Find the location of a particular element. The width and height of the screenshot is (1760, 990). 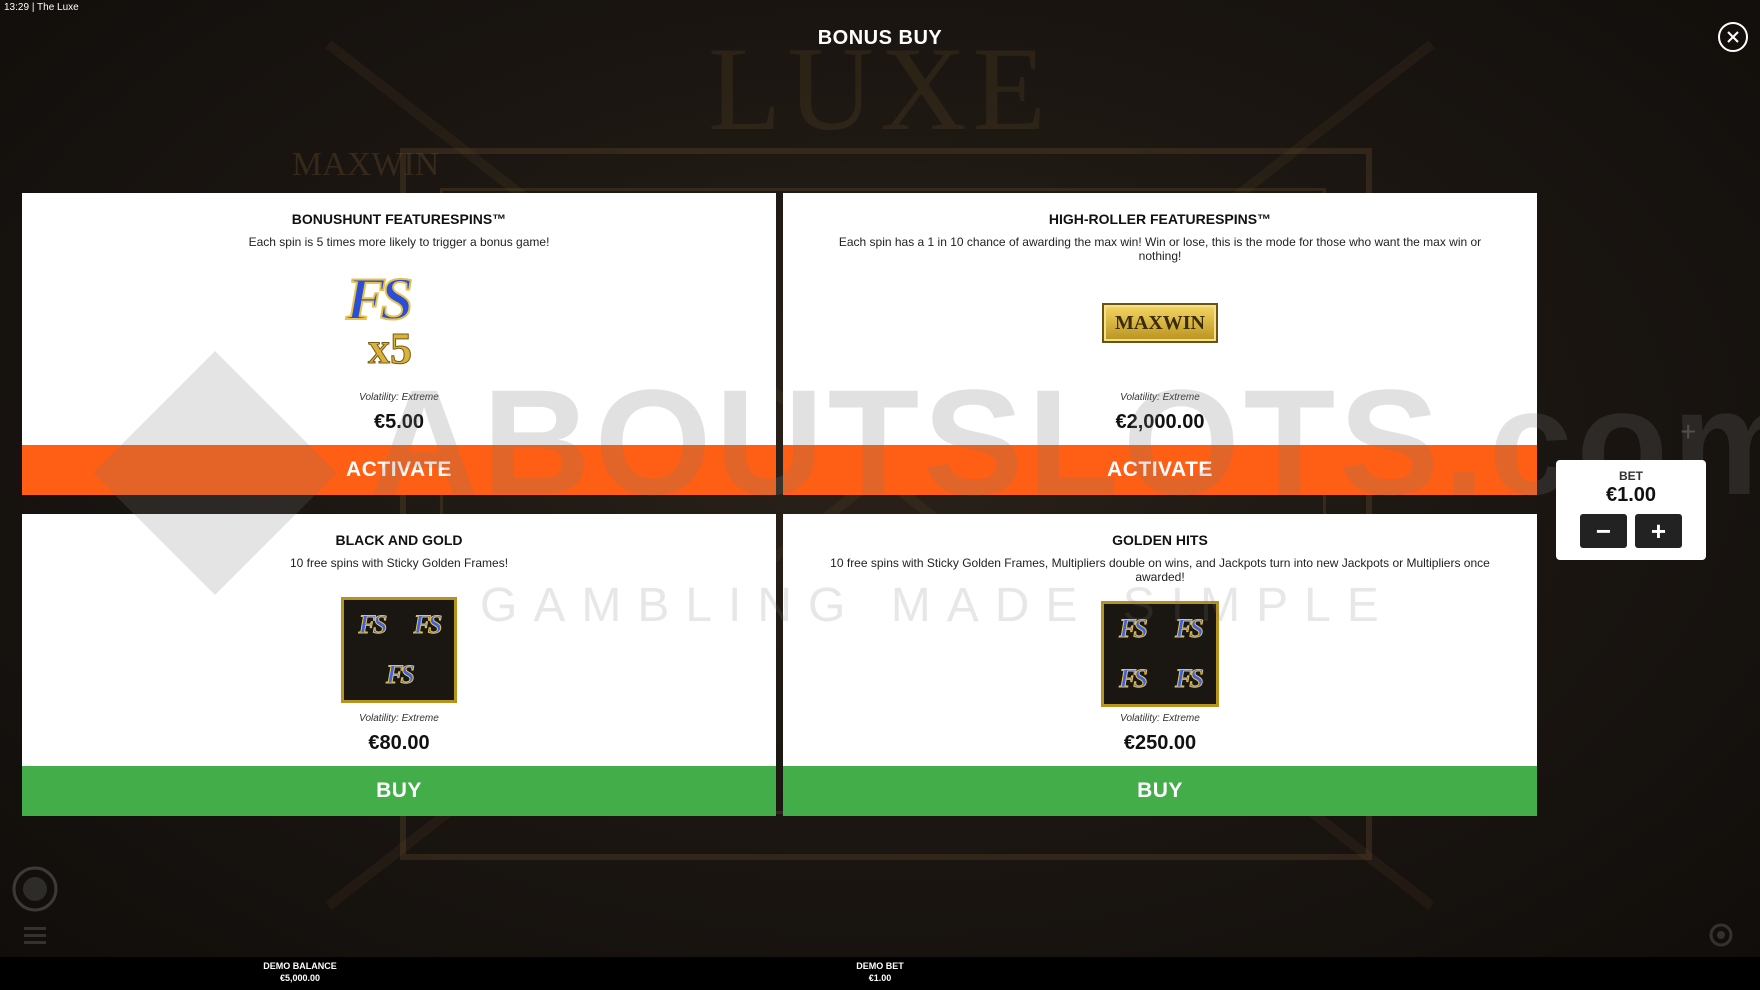

demo-bet: DEMO BET €1.00 is located at coordinates (880, 972).